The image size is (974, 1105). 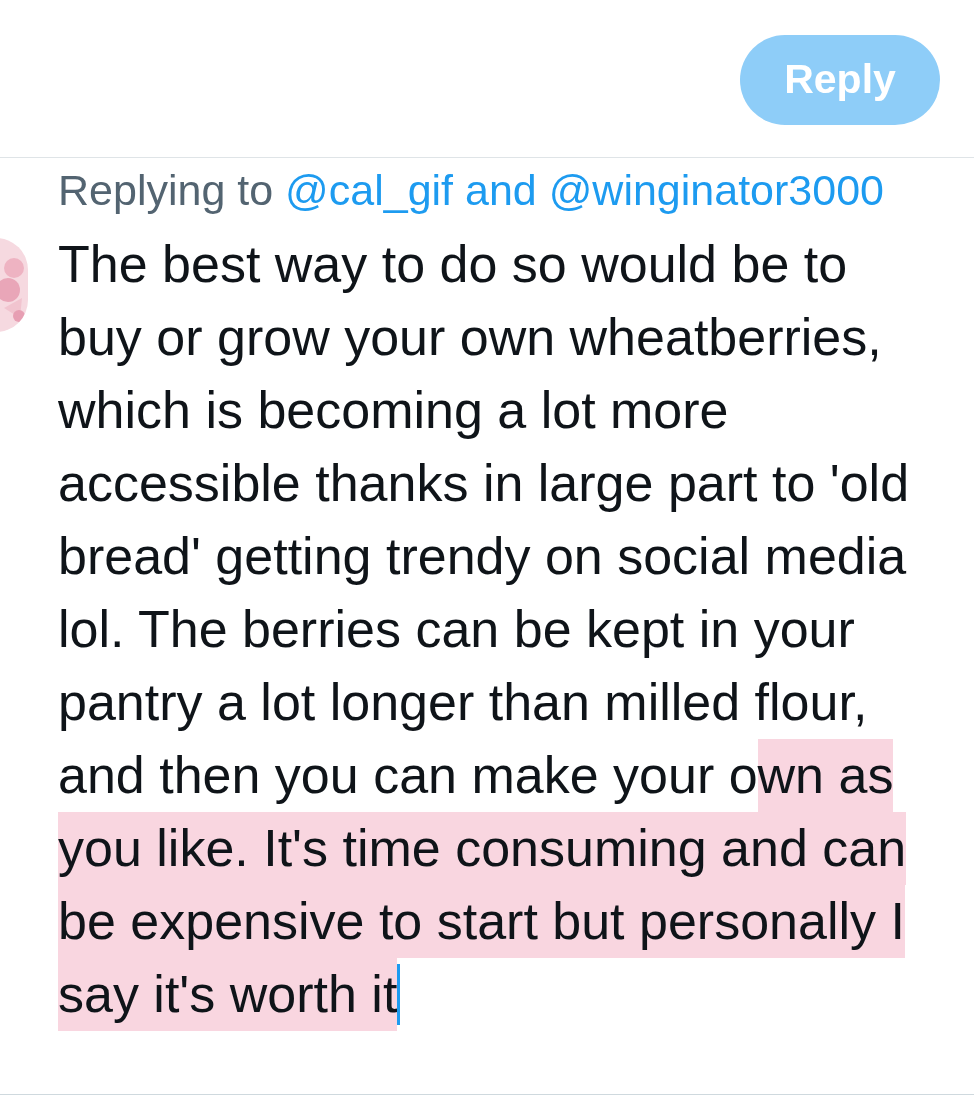 What do you see at coordinates (840, 80) in the screenshot?
I see `reply-button: Reply` at bounding box center [840, 80].